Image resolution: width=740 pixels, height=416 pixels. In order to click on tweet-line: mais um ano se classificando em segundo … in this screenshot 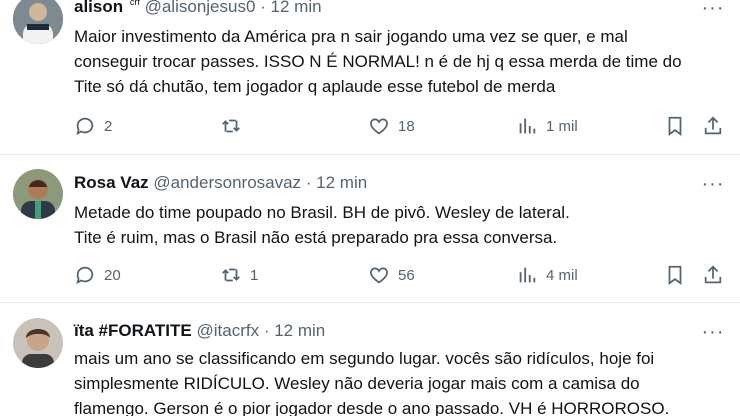, I will do `click(364, 358)`.